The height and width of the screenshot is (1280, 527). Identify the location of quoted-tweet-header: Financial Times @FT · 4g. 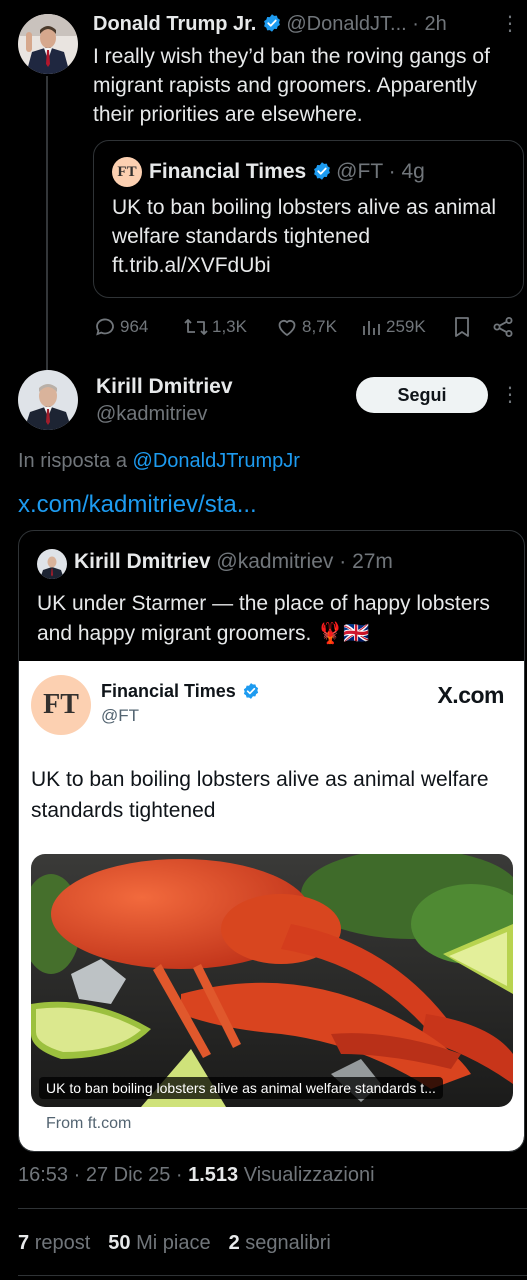
(287, 173).